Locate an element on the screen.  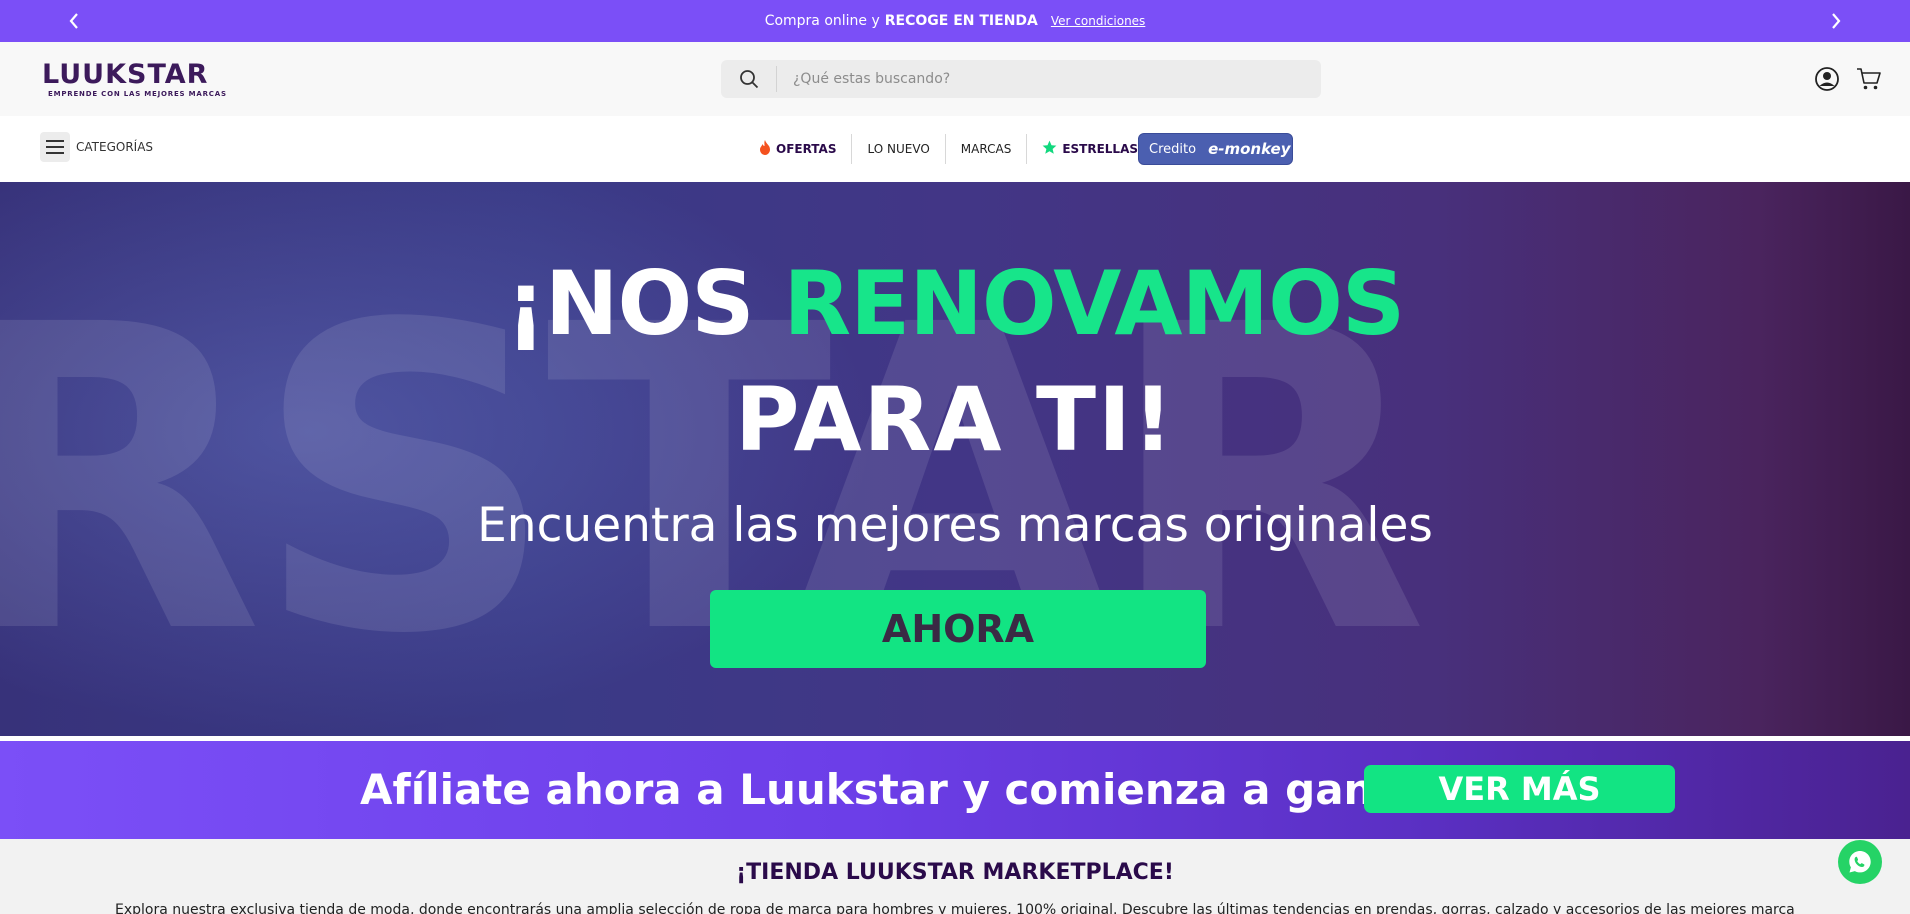
nav-item-label: OFERTAS is located at coordinates (806, 149).